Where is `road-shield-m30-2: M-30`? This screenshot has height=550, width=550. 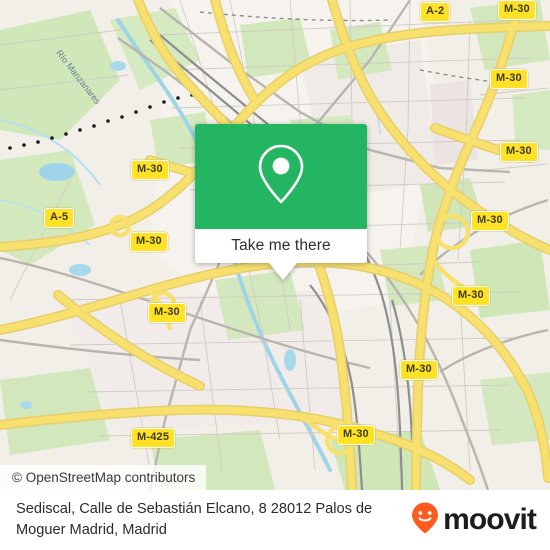 road-shield-m30-2: M-30 is located at coordinates (509, 79).